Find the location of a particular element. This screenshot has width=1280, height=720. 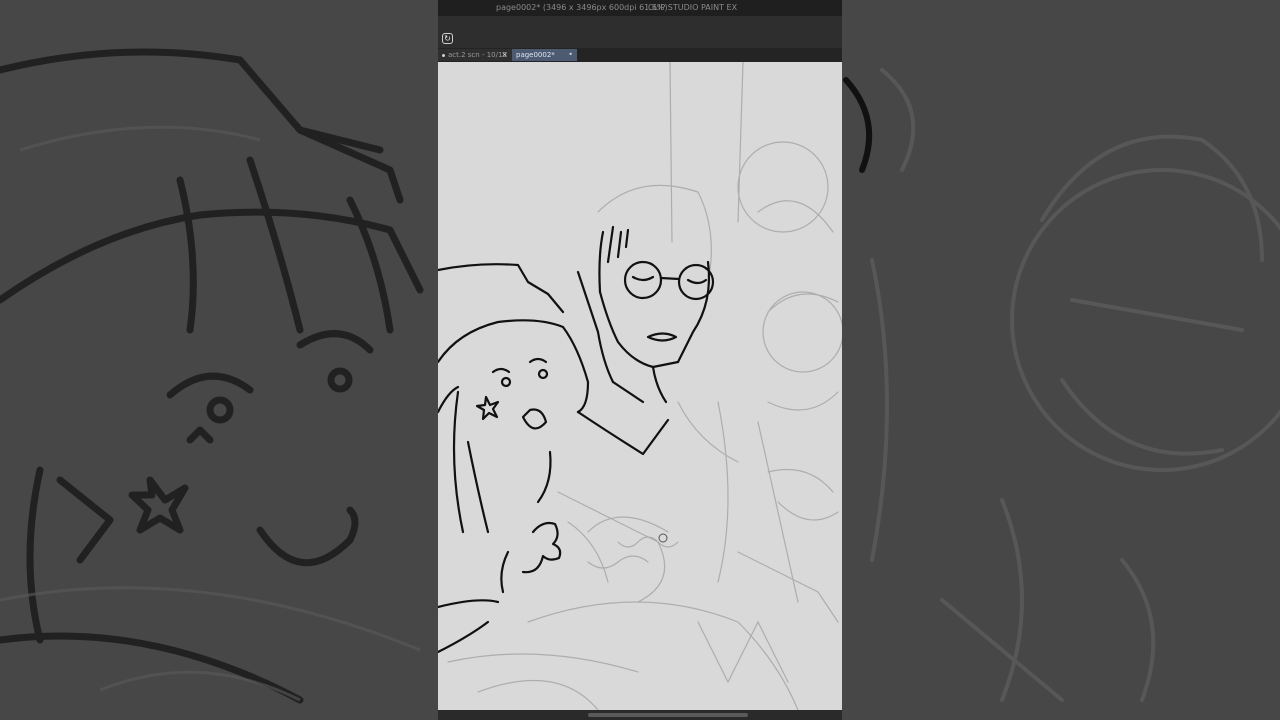

horizontal-scrollbar is located at coordinates (640, 715).